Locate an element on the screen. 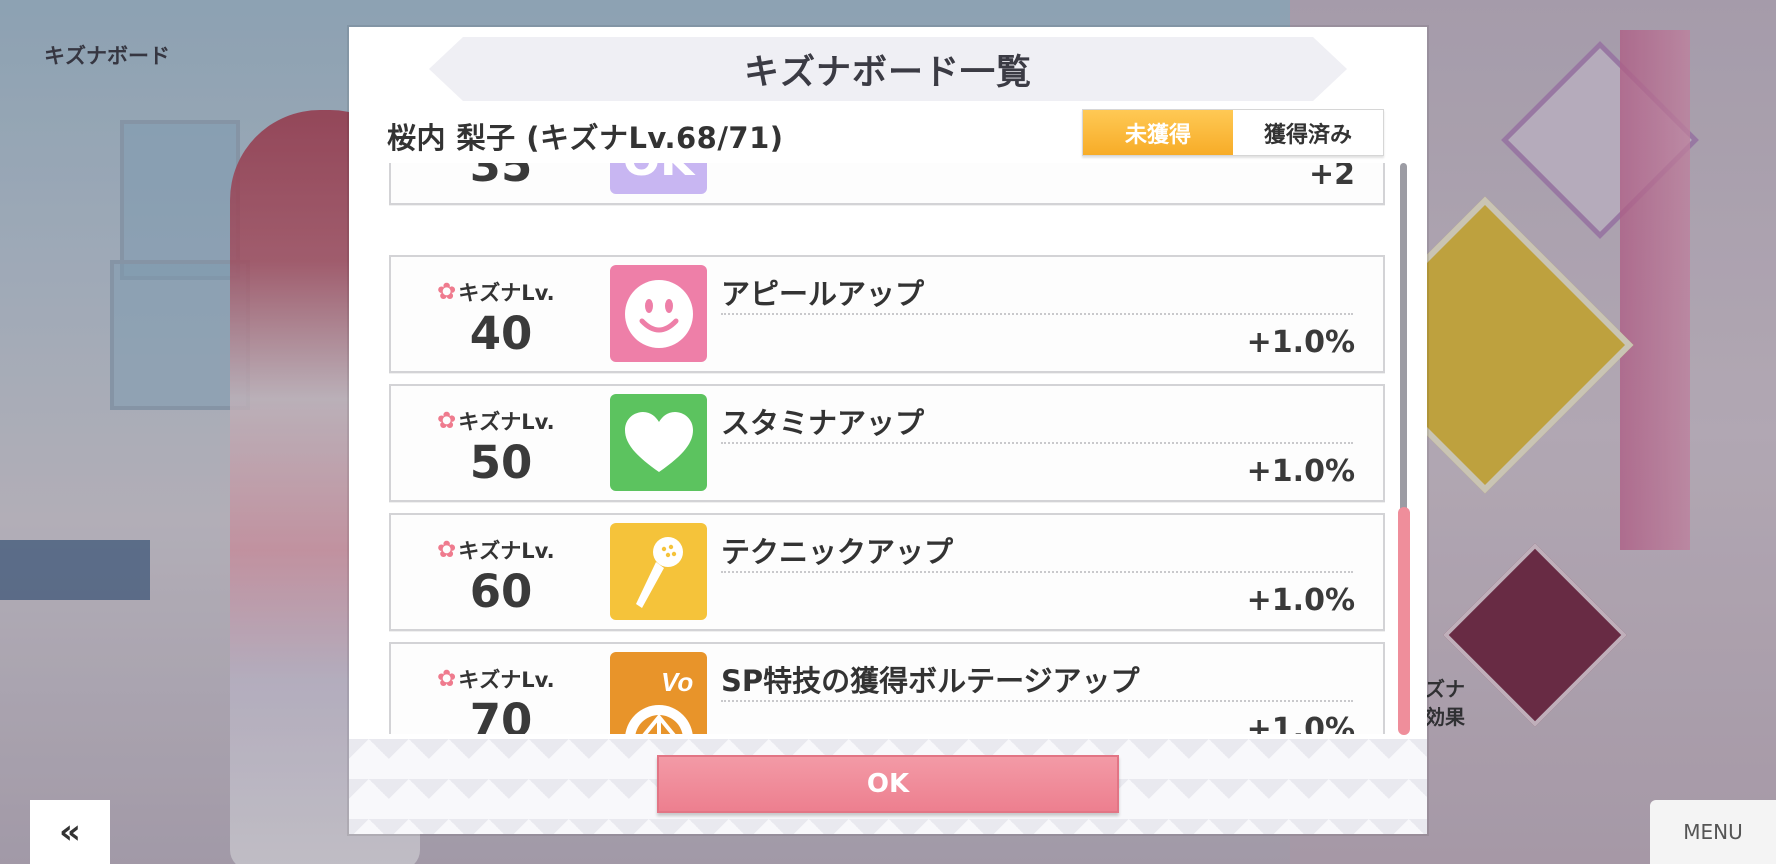 Image resolution: width=1776 pixels, height=864 pixels. menu-button: MENU is located at coordinates (1713, 832).